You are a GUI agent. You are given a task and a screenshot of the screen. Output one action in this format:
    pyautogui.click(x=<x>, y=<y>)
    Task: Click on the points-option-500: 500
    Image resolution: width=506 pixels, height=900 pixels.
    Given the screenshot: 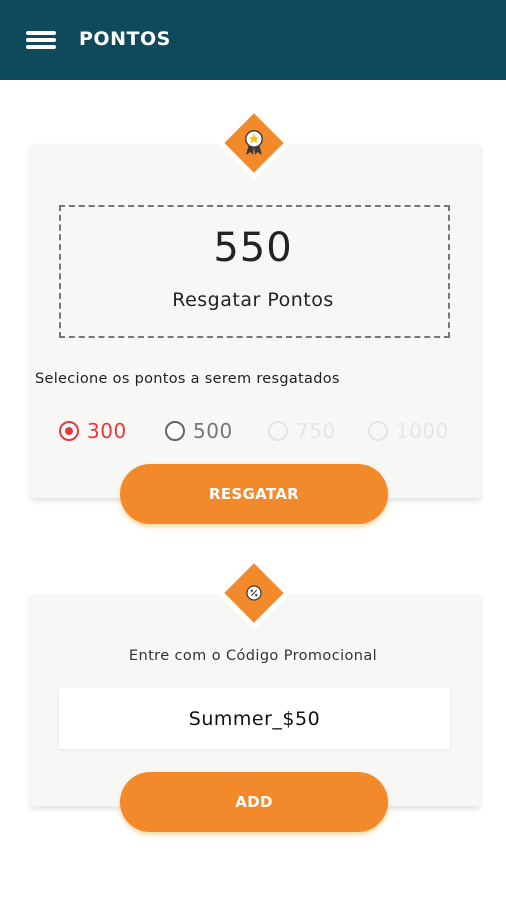 What is the action you would take?
    pyautogui.click(x=199, y=431)
    